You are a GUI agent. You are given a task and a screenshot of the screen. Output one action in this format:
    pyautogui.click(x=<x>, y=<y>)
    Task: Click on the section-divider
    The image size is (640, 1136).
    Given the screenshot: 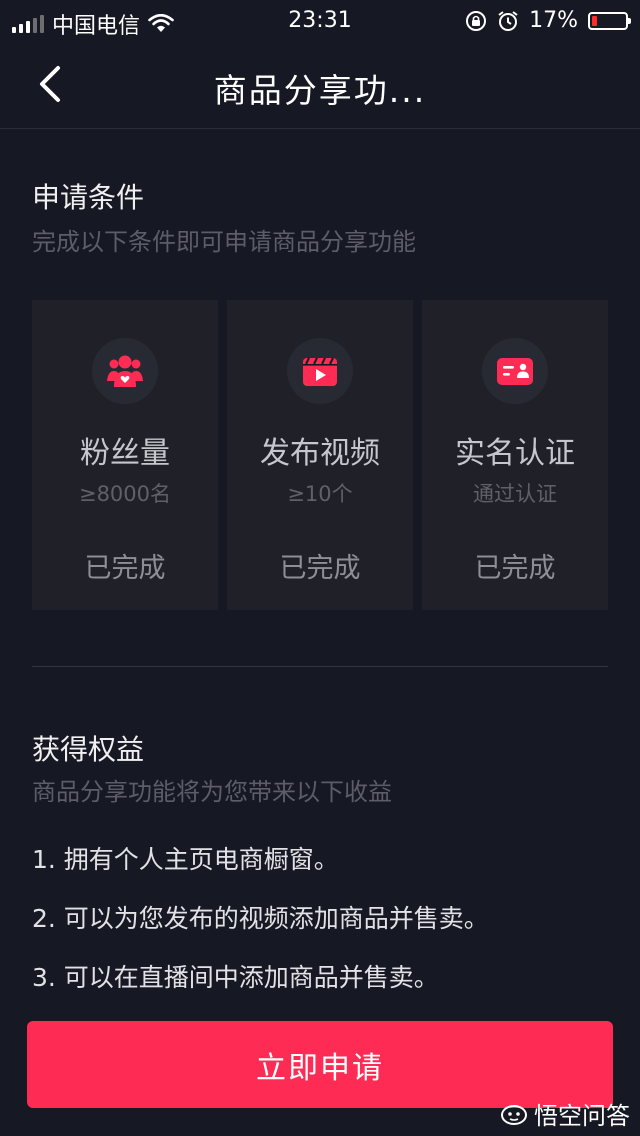 What is the action you would take?
    pyautogui.click(x=320, y=666)
    